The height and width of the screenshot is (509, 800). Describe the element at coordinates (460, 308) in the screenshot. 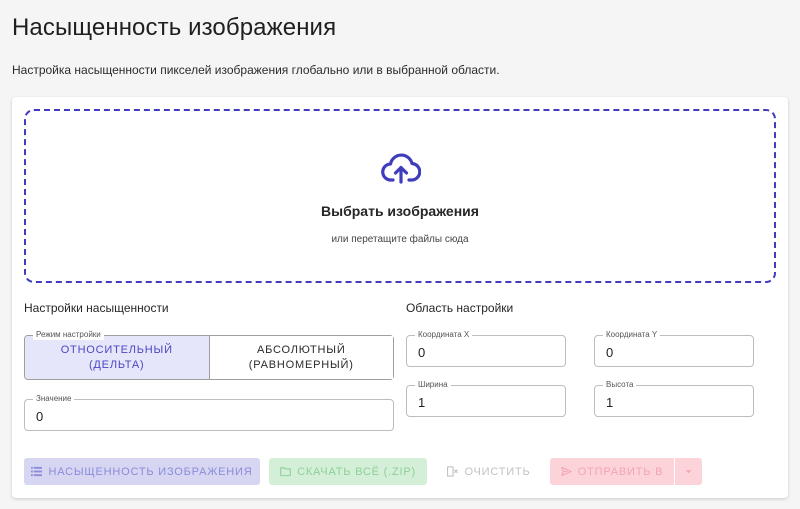

I see `area-settings-title: Область настройки` at that location.